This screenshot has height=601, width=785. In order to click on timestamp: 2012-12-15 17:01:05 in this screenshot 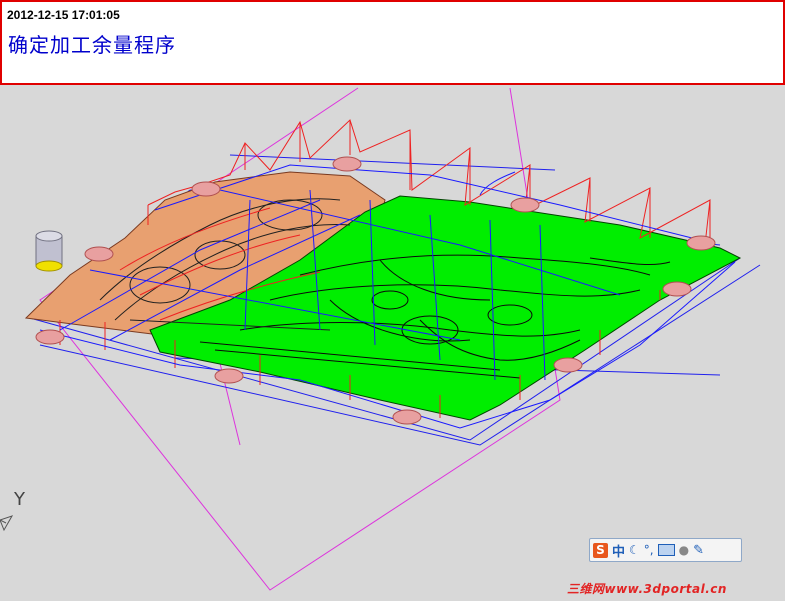, I will do `click(63, 15)`.